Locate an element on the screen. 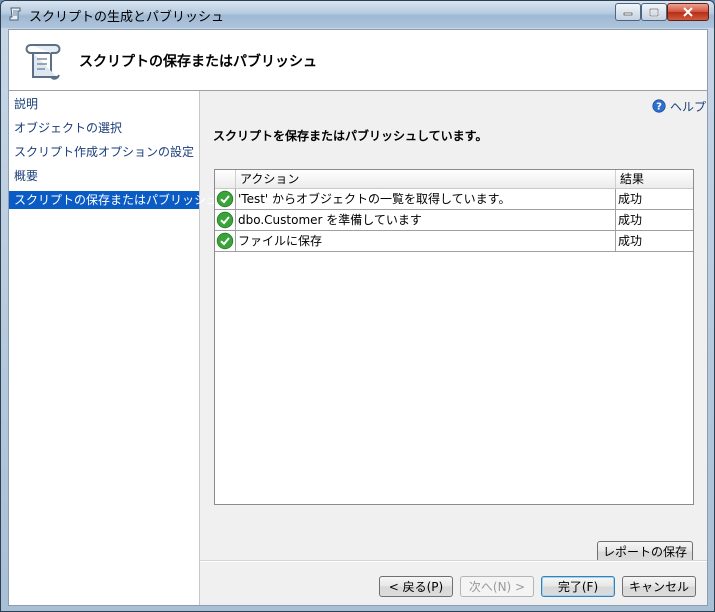 This screenshot has height=612, width=715. table-row: 'Test' からオブジェクトの一覧を取得しています。 成功 is located at coordinates (454, 199).